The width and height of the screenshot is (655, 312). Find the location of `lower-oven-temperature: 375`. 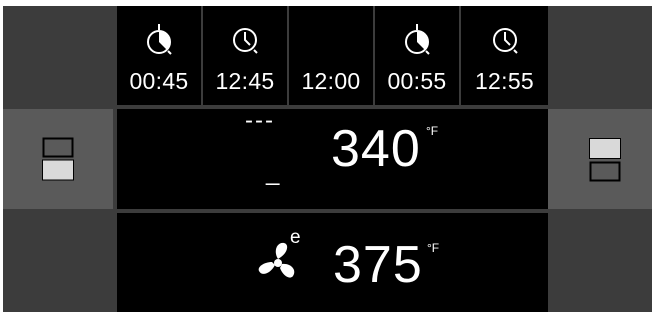

lower-oven-temperature: 375 is located at coordinates (378, 265).